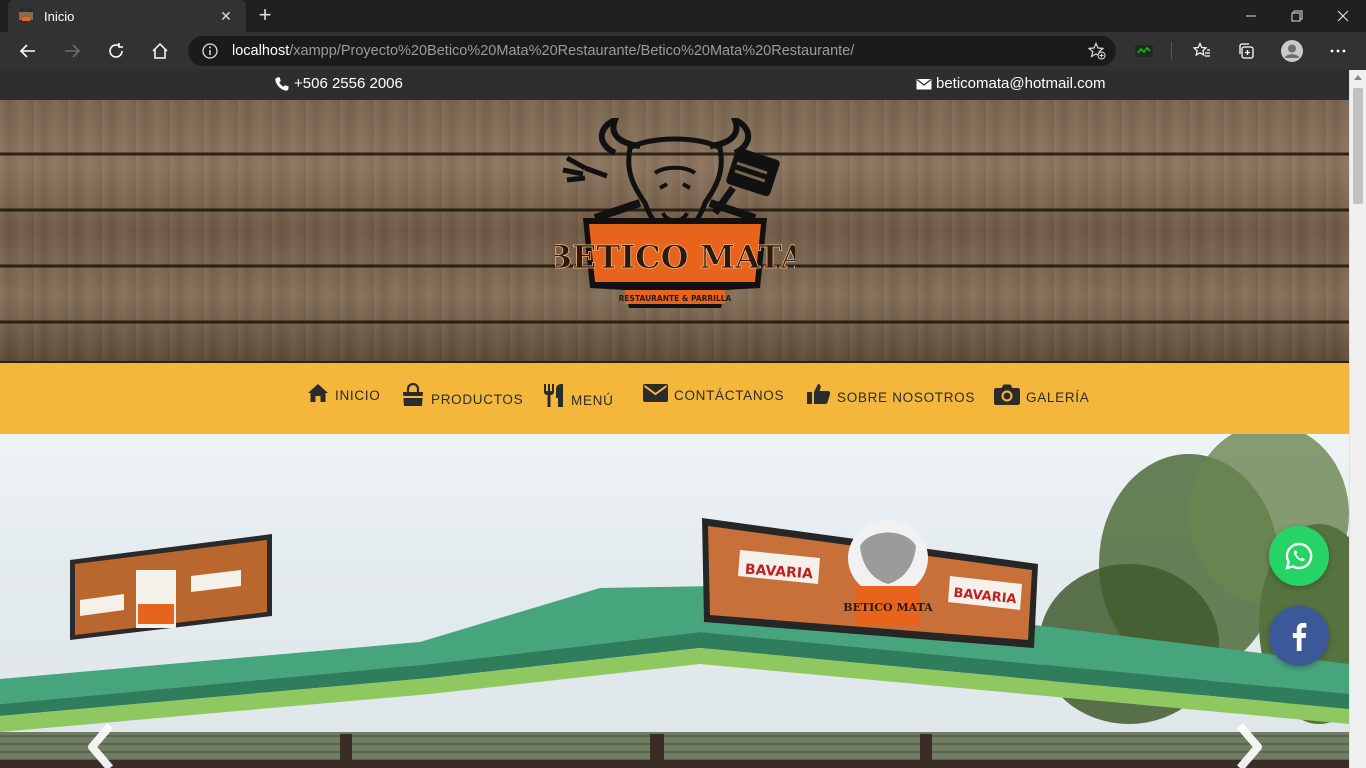  Describe the element at coordinates (729, 395) in the screenshot. I see `nav-label-contactanos: CONTÁCTANOS` at that location.